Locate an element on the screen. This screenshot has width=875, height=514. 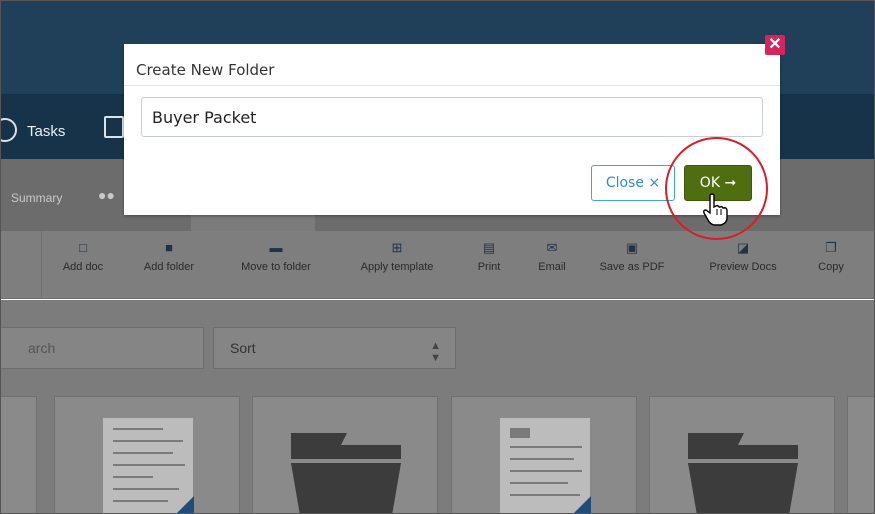
copy-button: ❐ Copy is located at coordinates (831, 256).